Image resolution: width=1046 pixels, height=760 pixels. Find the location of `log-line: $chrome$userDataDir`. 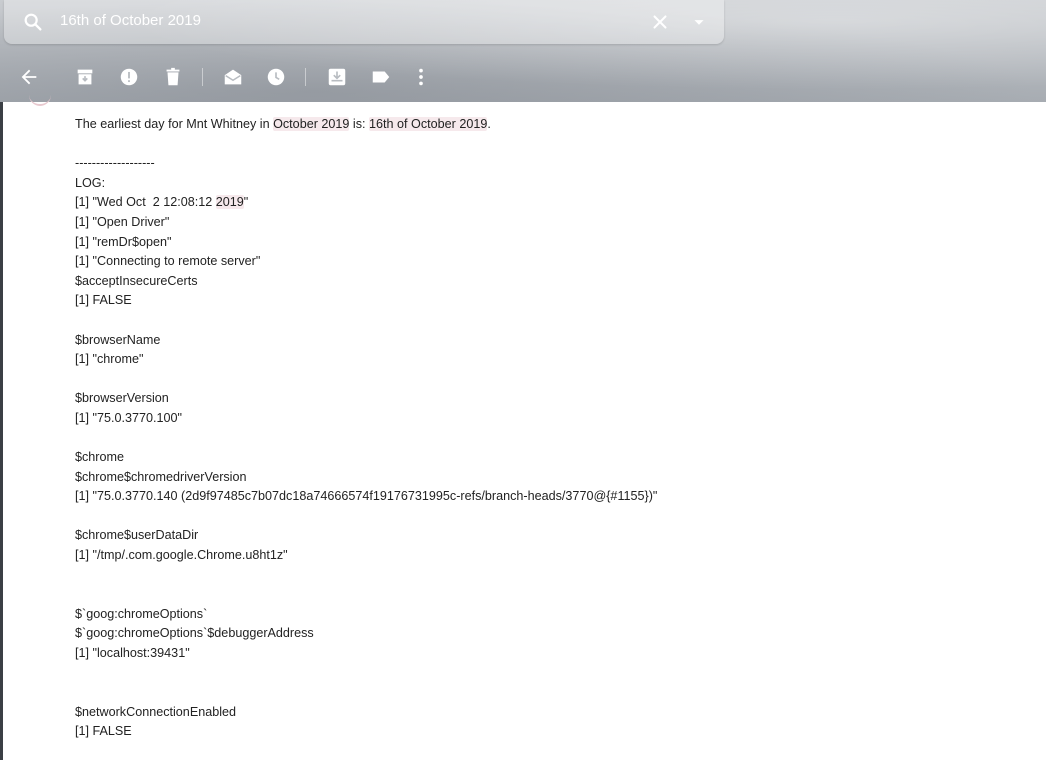

log-line: $chrome$userDataDir is located at coordinates (137, 535).